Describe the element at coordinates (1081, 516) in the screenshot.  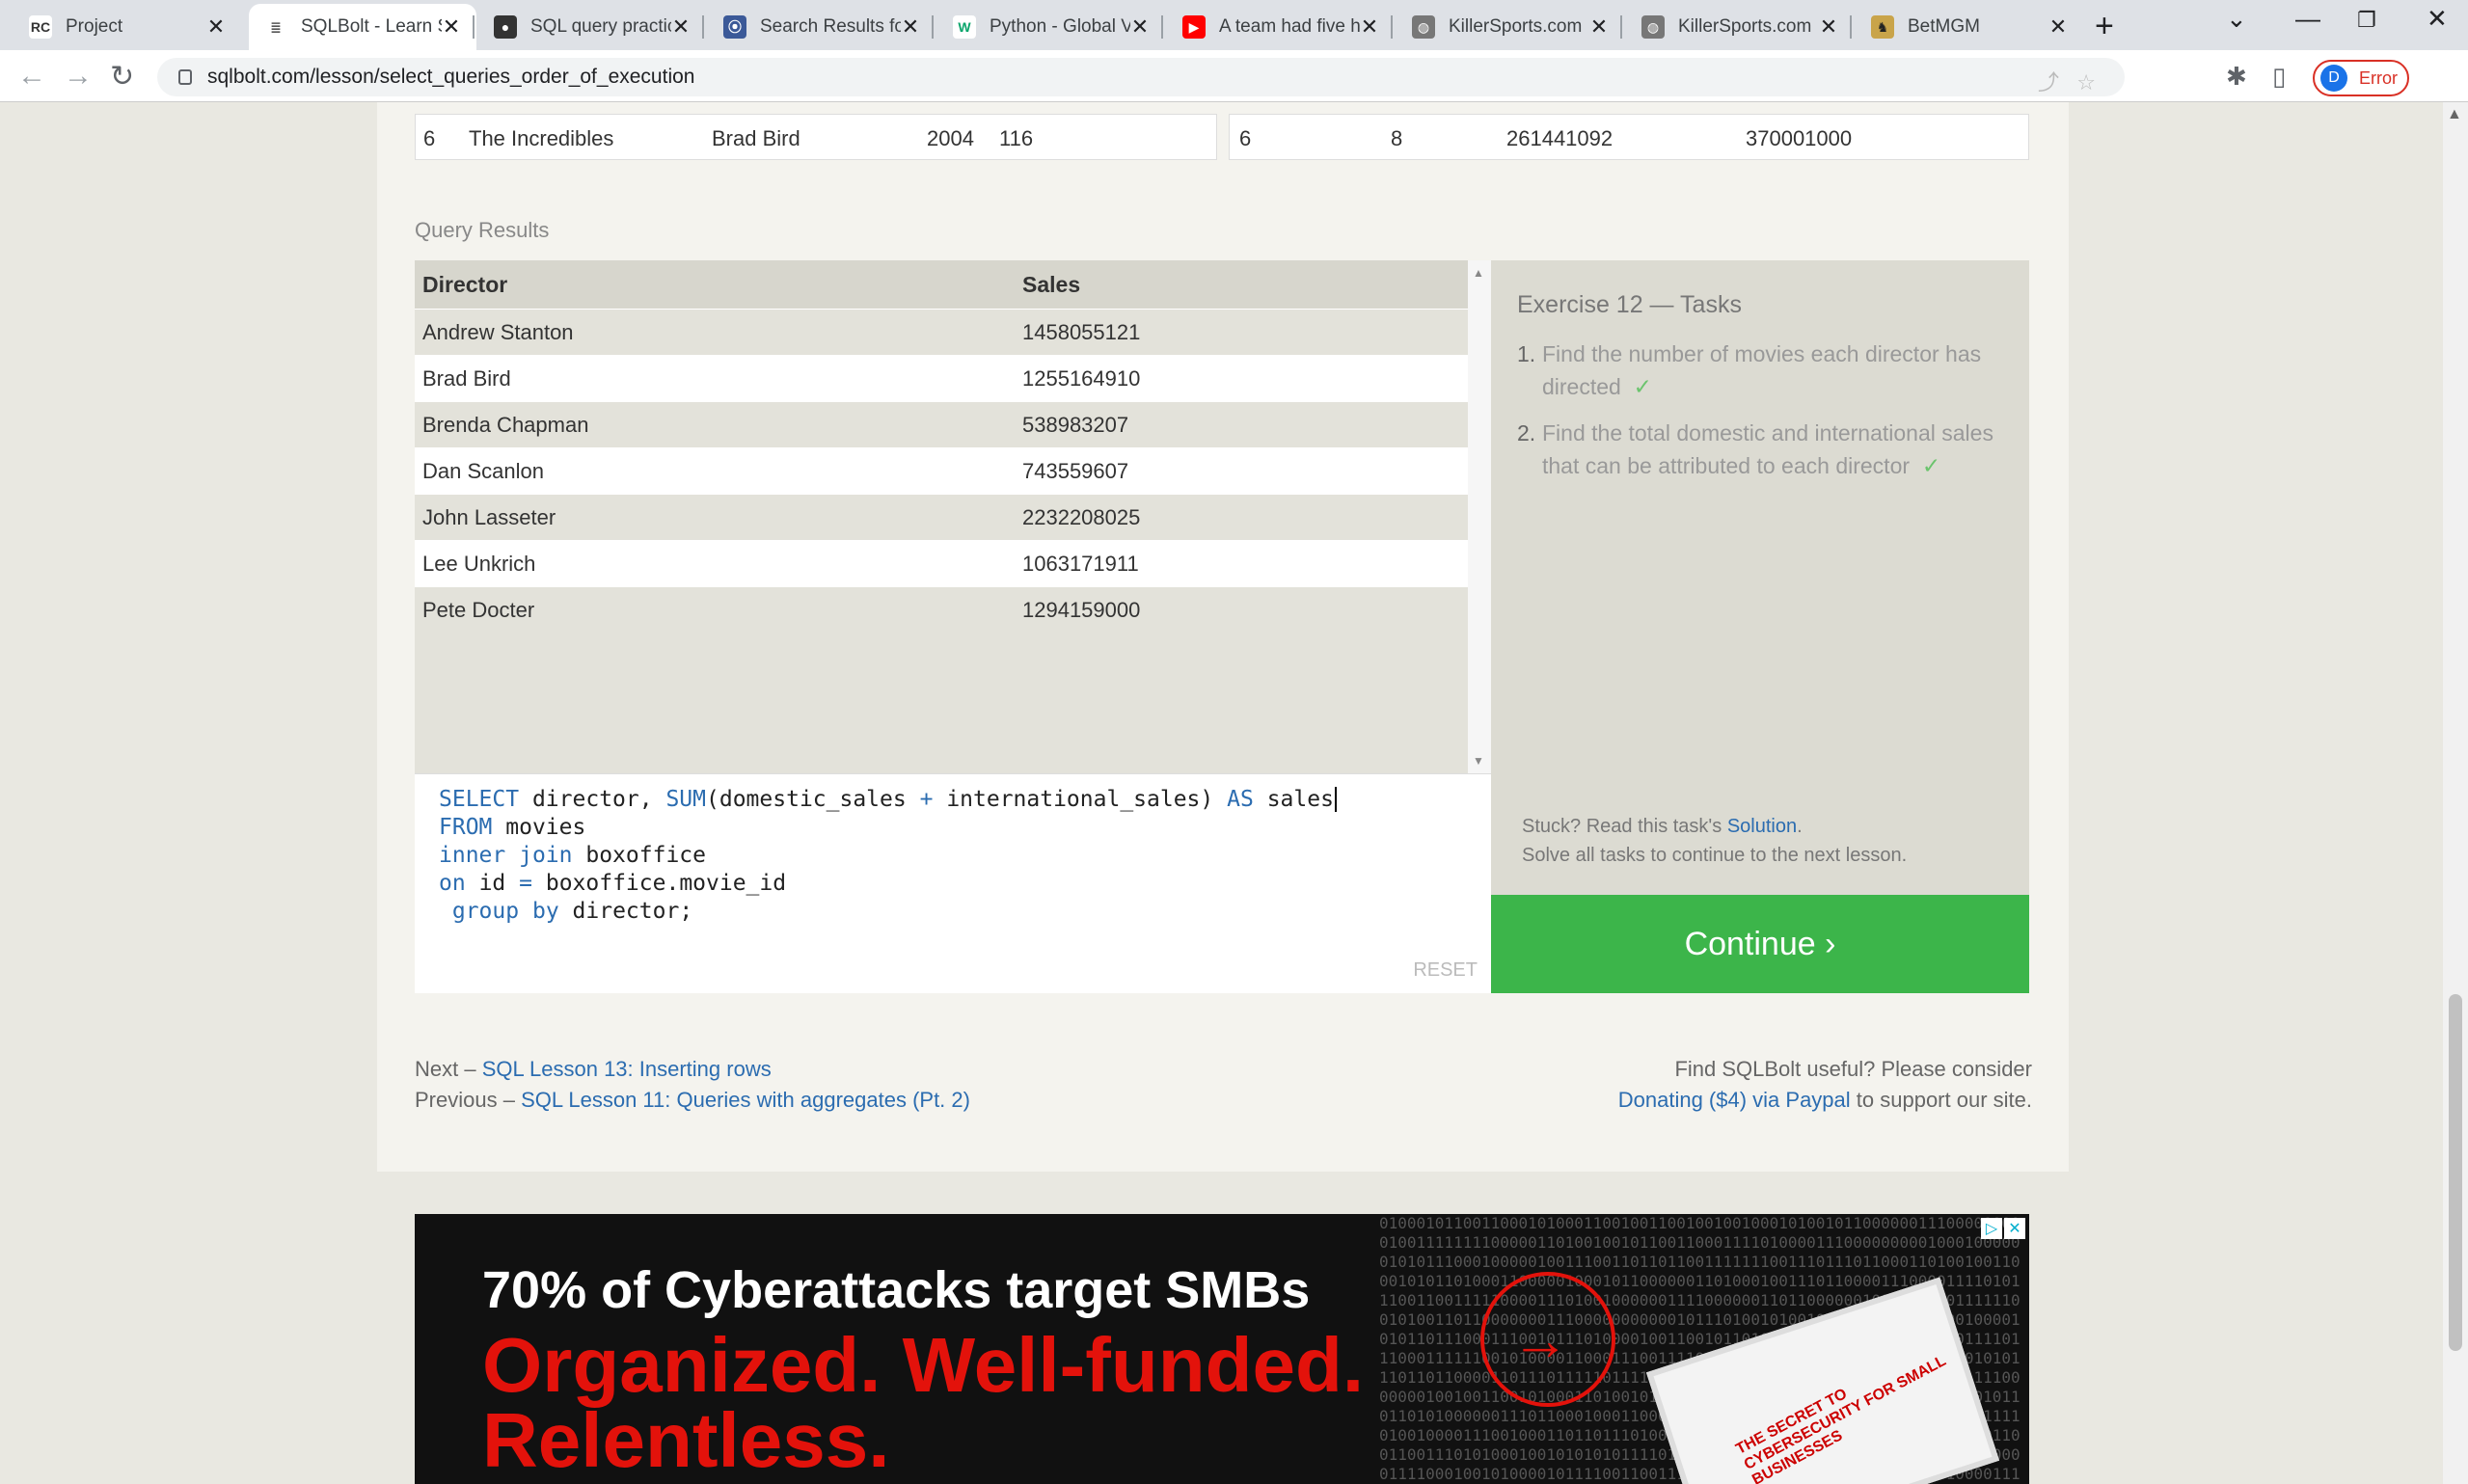
I see `cell-sales: 2232208025` at that location.